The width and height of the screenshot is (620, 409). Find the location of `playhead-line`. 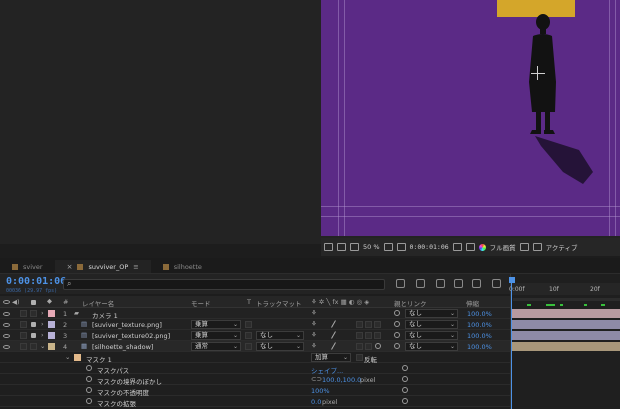

playhead-line is located at coordinates (511, 346).